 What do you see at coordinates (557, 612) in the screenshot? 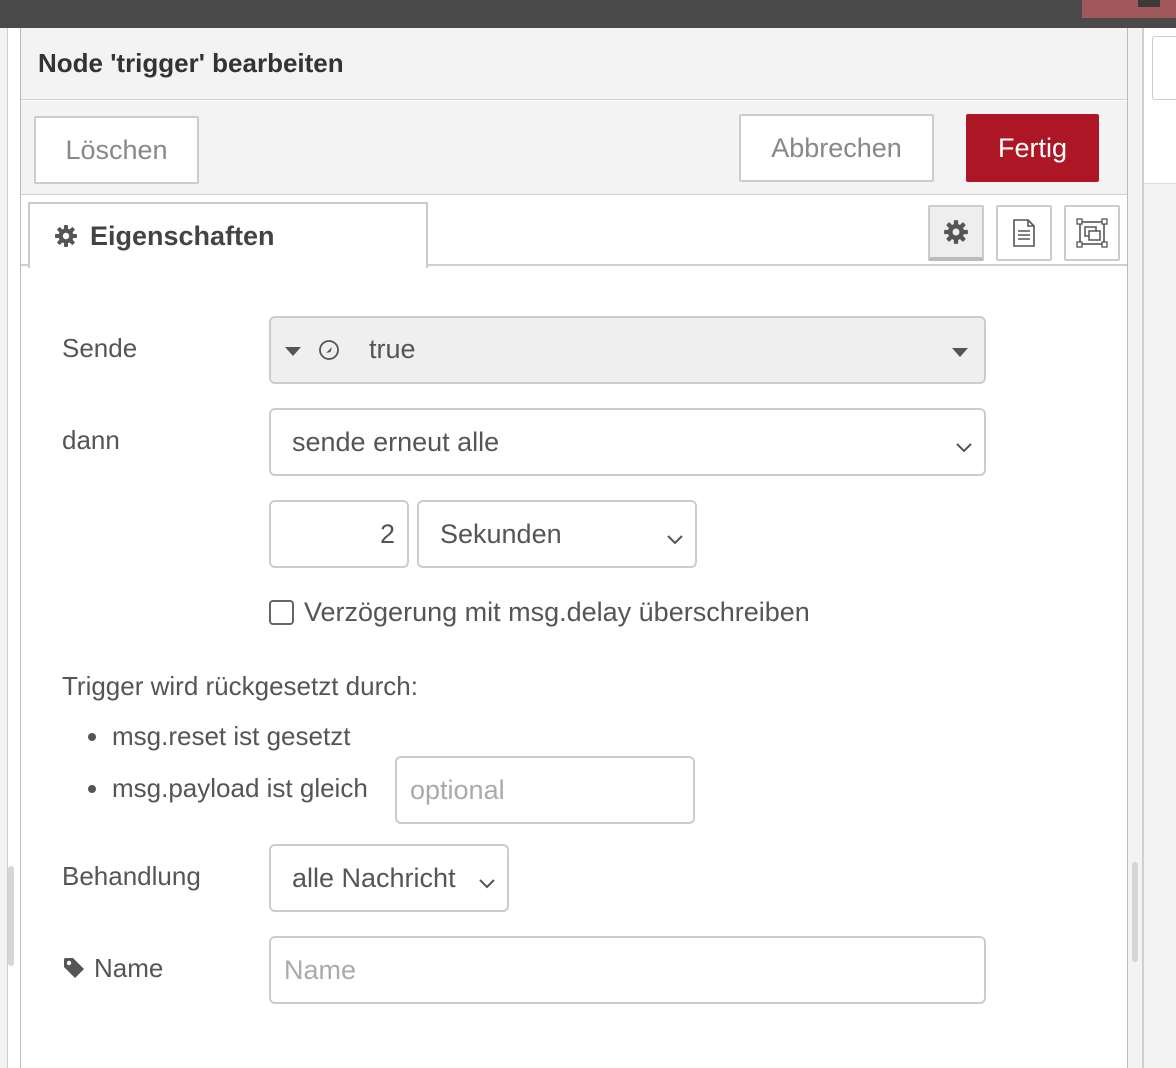
I see `override-delay-label: Verzögerung mit msg.delay überschreiben` at bounding box center [557, 612].